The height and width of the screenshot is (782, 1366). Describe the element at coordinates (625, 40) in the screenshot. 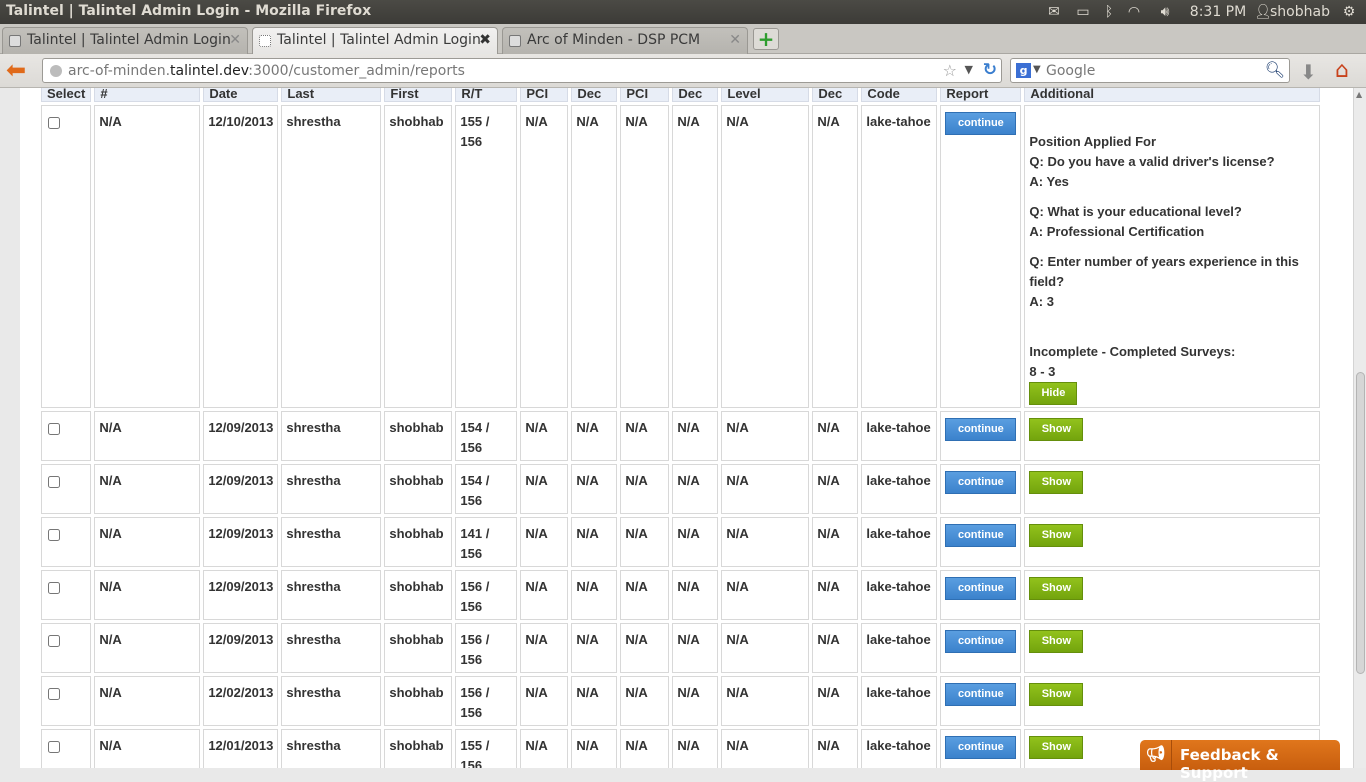

I see `tab-arc-of-minden: Arc of Minden - DSP PCM ✕` at that location.